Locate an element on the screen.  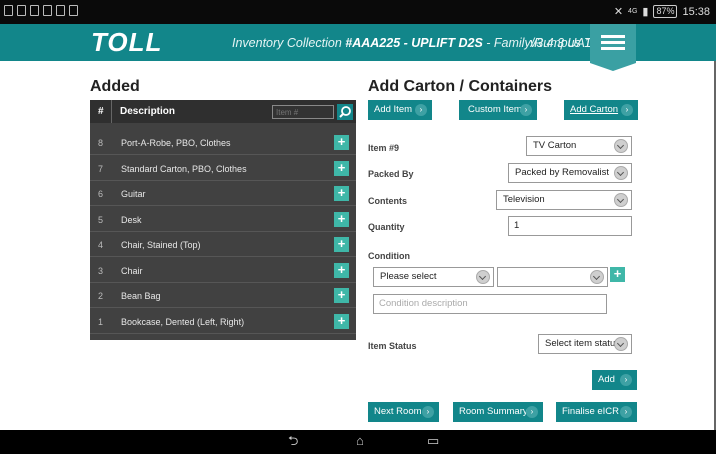
row-description: Desk is located at coordinates (131, 219).